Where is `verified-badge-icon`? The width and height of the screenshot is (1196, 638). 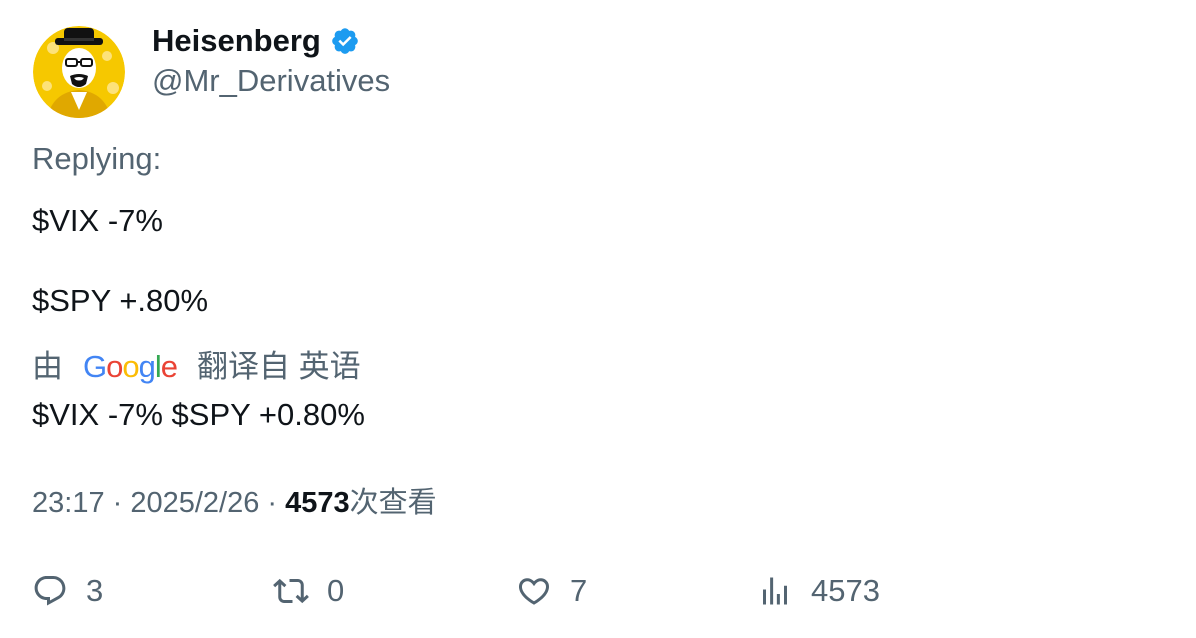 verified-badge-icon is located at coordinates (345, 41).